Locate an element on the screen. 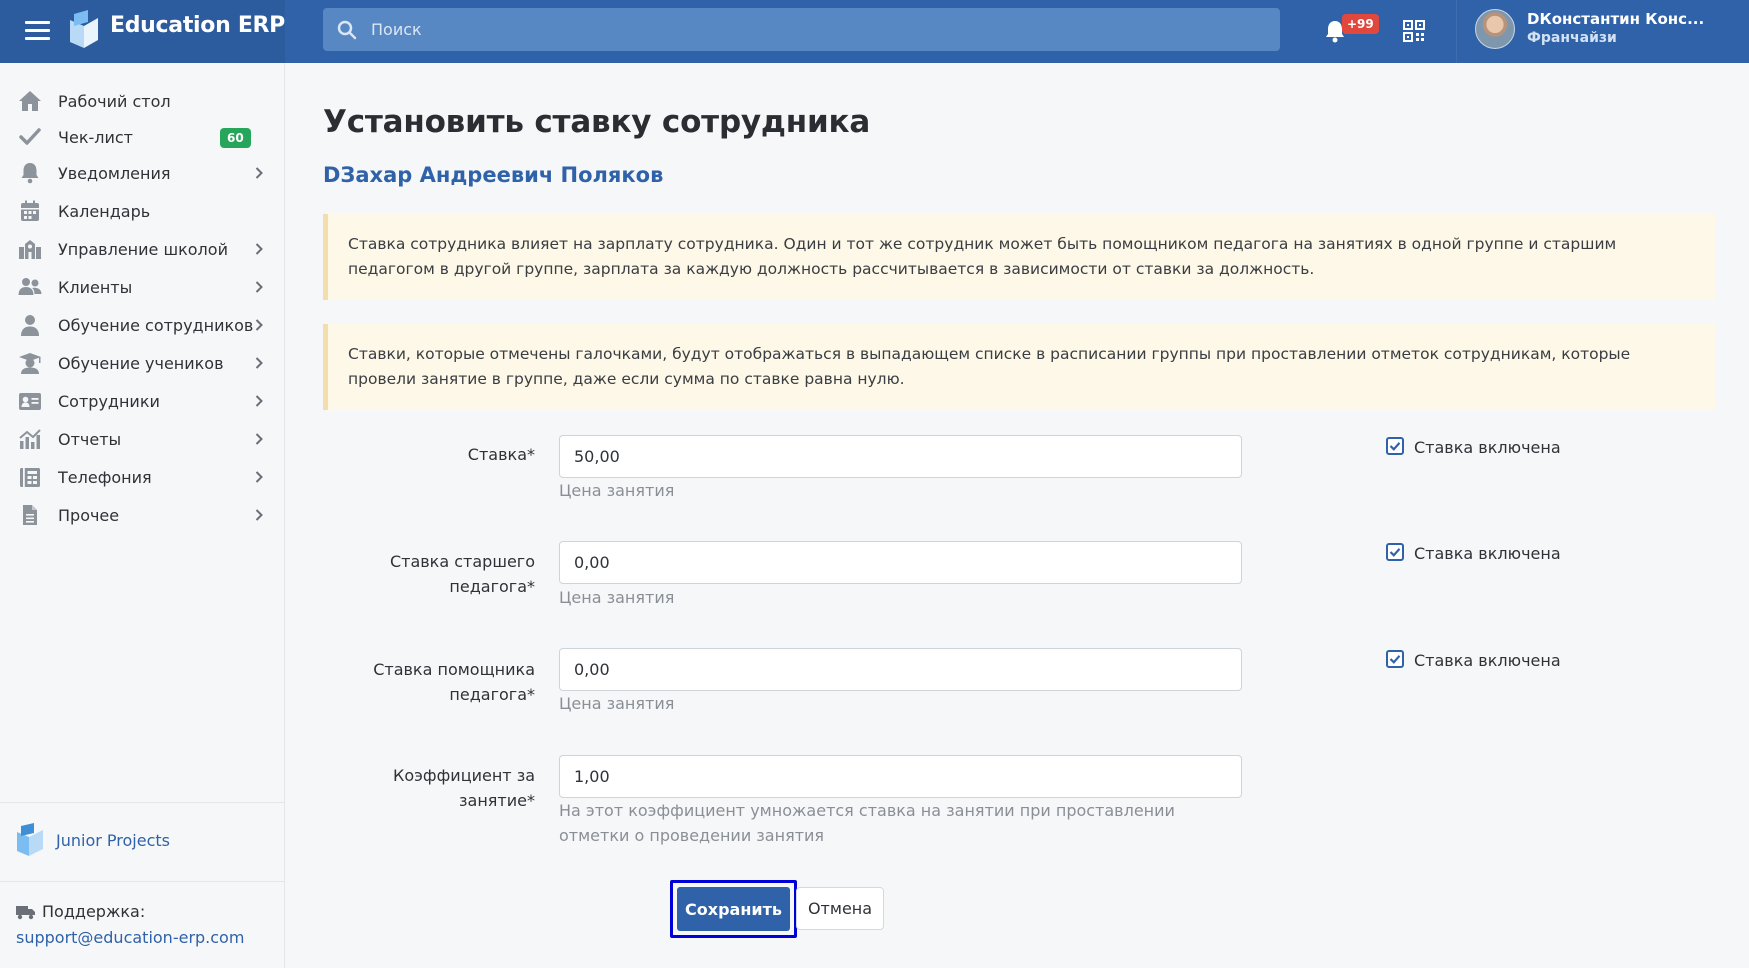 Image resolution: width=1749 pixels, height=968 pixels. junior-projects-logo-icon is located at coordinates (30, 839).